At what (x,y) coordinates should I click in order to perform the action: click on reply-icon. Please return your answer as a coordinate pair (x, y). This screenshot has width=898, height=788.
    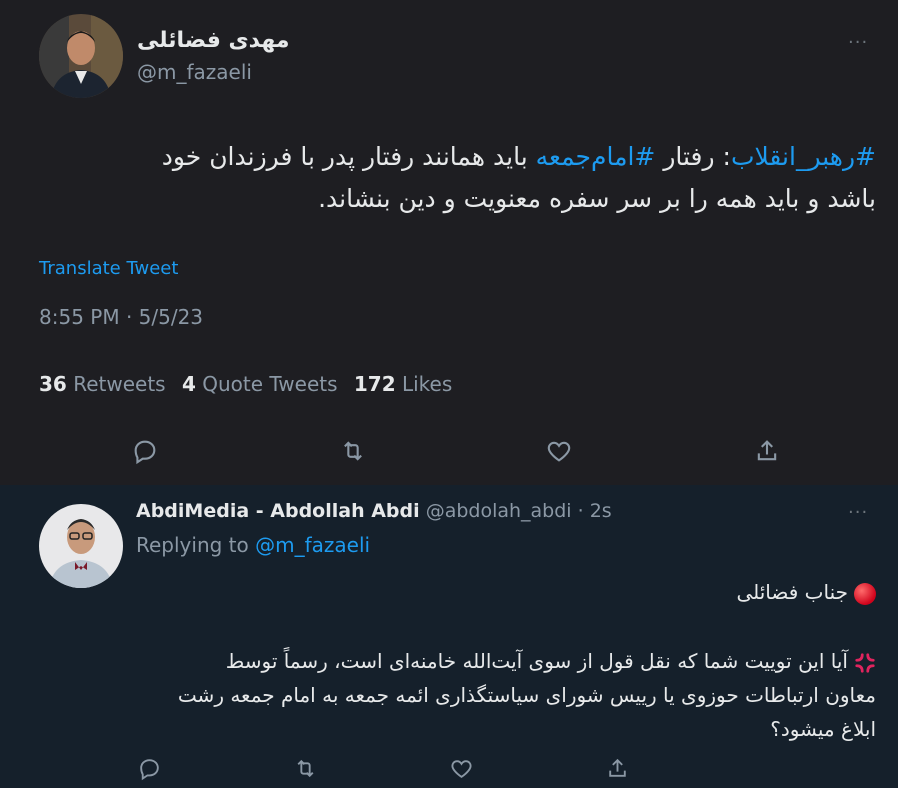
    Looking at the image, I should click on (145, 451).